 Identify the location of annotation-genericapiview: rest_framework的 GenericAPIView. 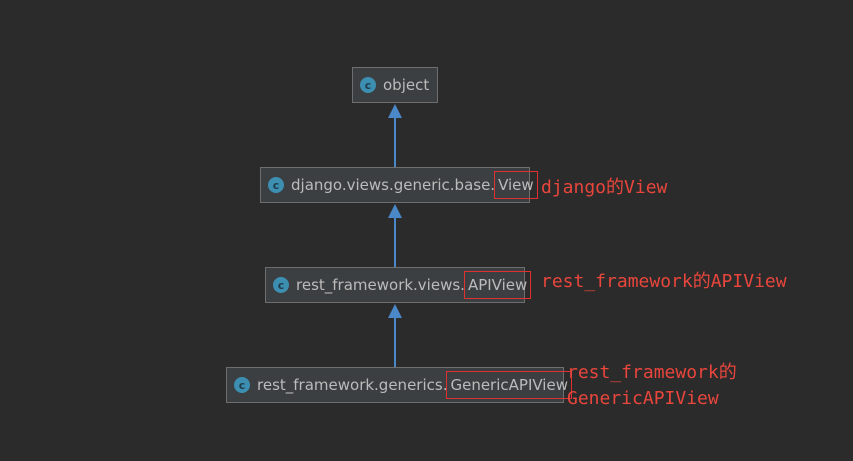
(652, 386).